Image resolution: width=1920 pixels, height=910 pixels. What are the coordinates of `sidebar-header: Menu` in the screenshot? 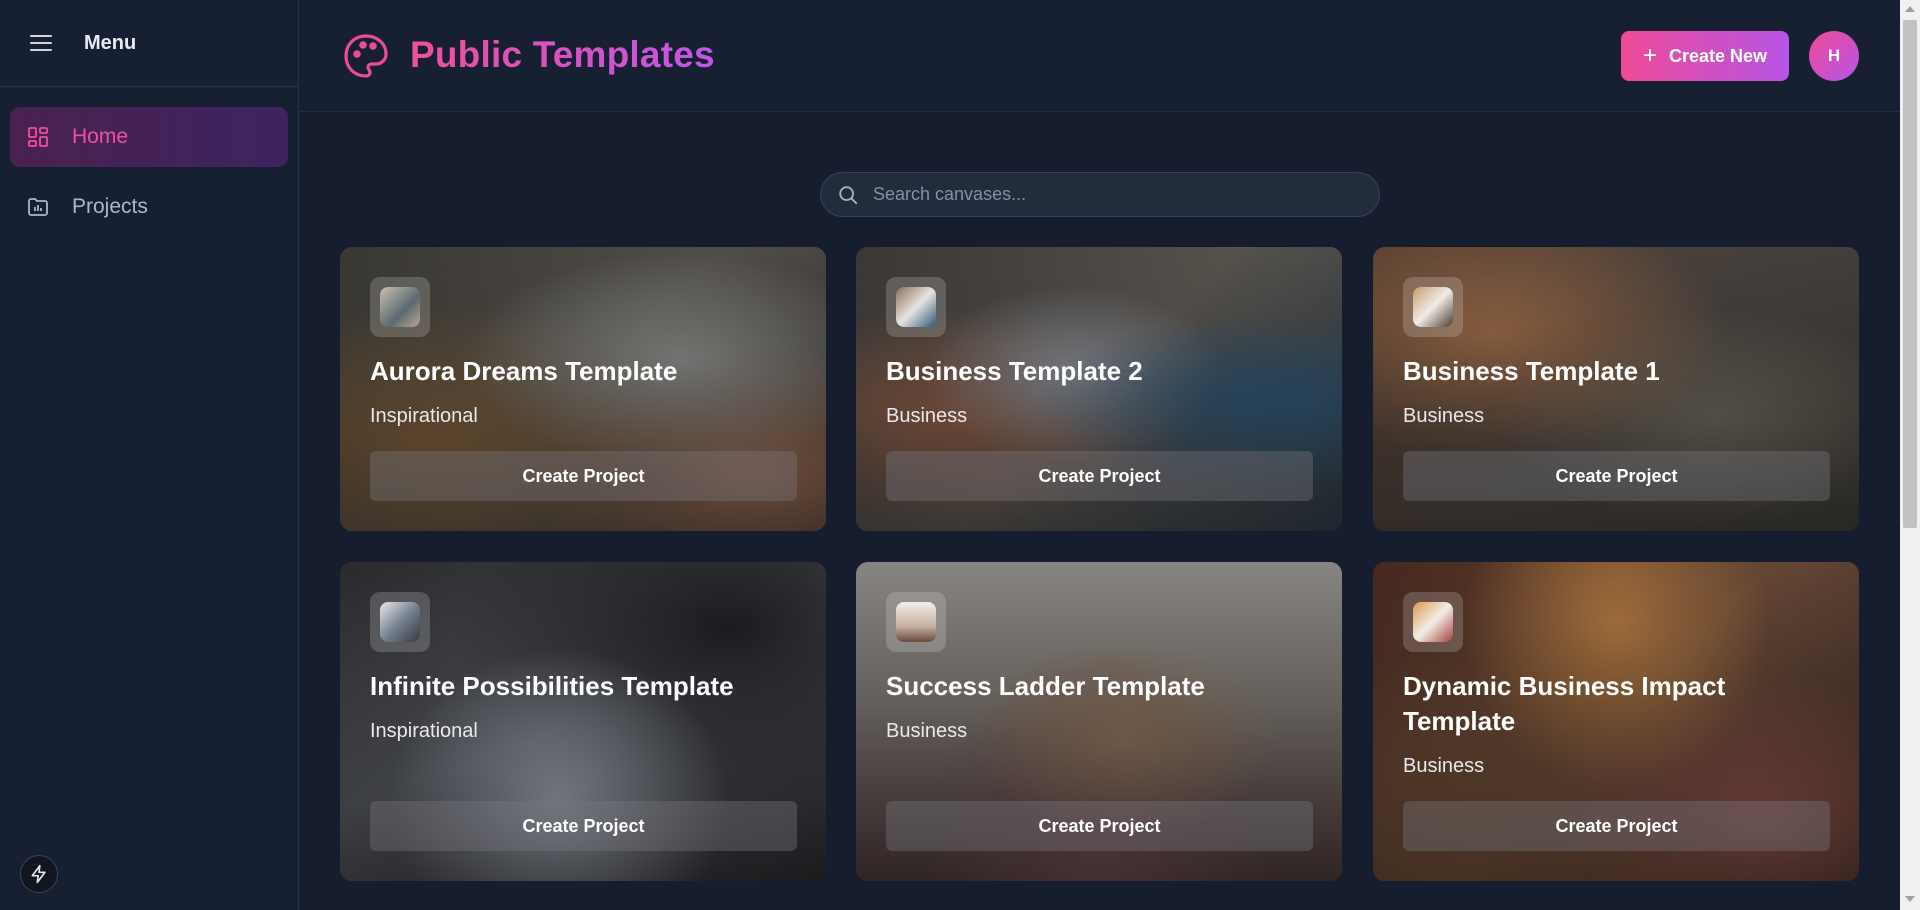 It's located at (149, 43).